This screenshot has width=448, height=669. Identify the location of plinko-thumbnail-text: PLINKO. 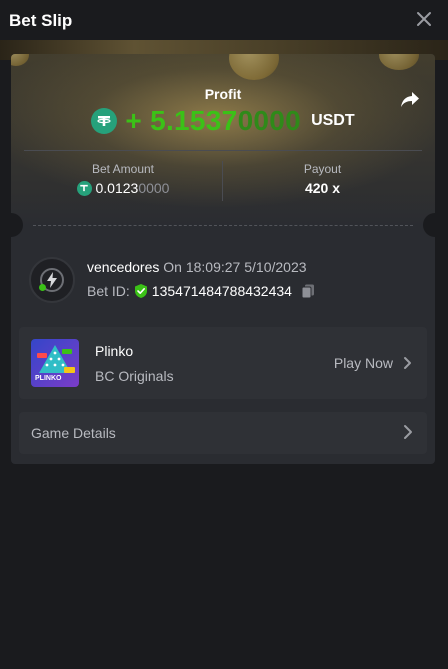
(48, 378).